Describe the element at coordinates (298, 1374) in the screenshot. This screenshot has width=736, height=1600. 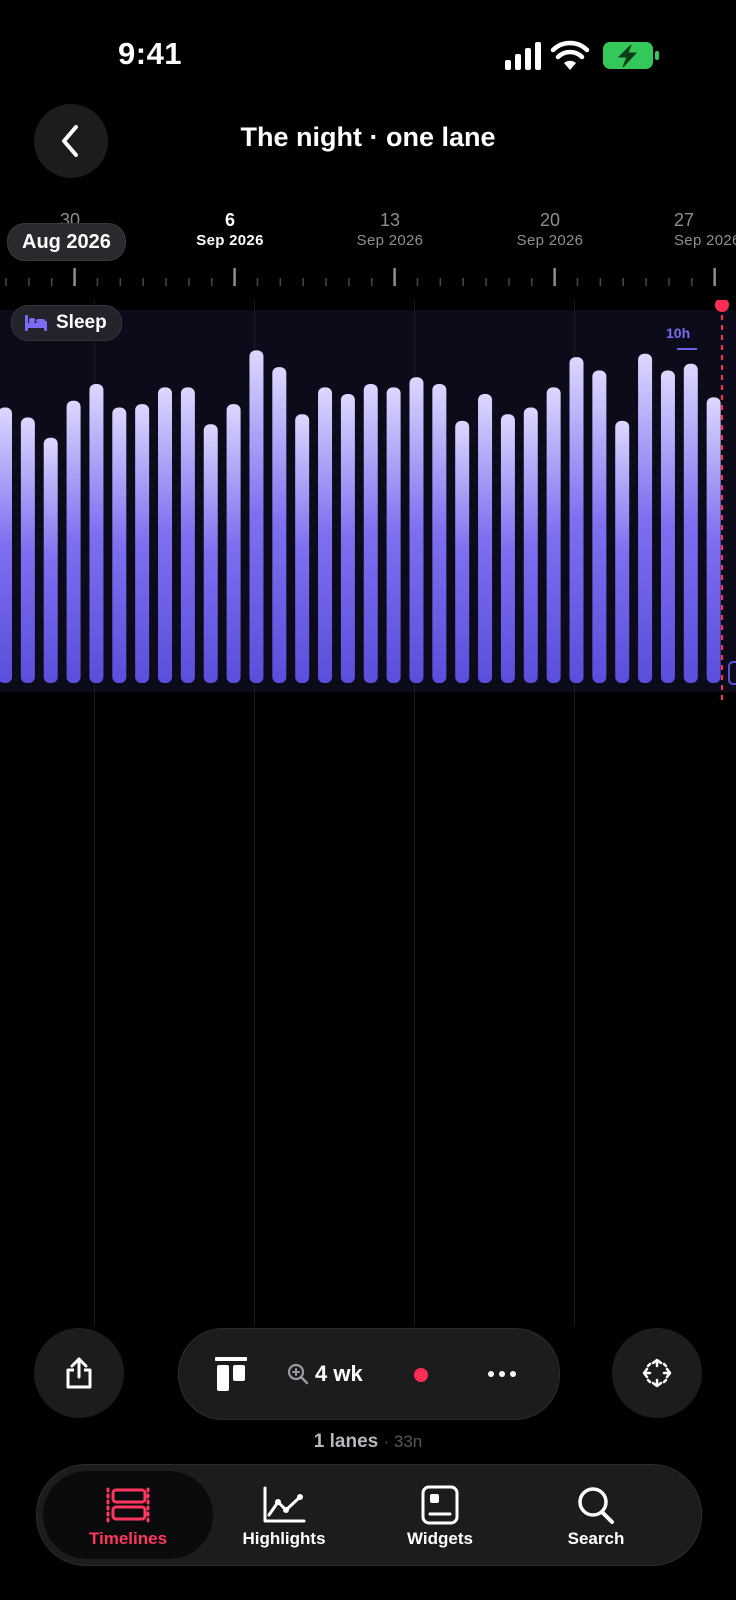
I see `zoom-icon` at that location.